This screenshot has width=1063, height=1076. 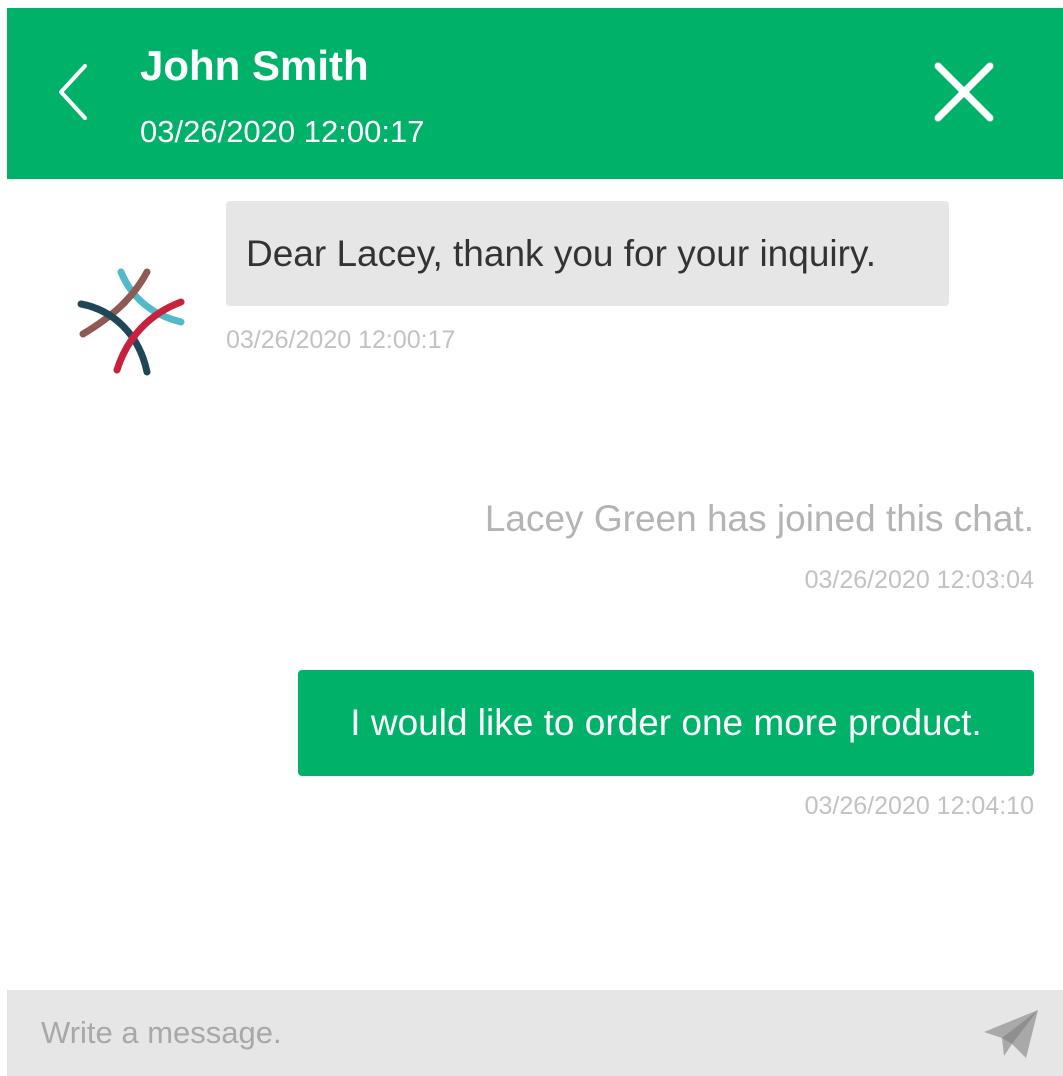 I want to click on agent-logo-icon, so click(x=131, y=322).